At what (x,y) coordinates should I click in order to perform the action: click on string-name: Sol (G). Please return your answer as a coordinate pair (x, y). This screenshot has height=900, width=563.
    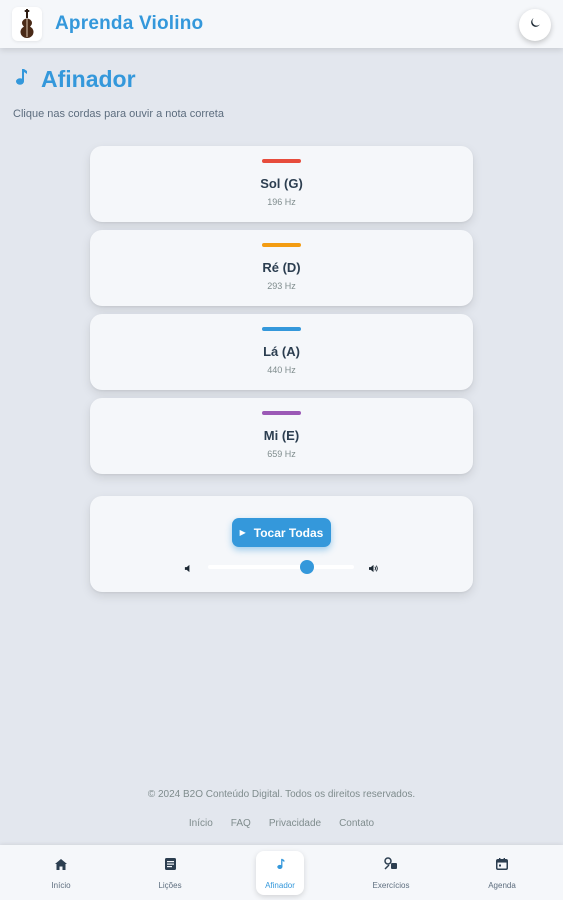
    Looking at the image, I should click on (281, 183).